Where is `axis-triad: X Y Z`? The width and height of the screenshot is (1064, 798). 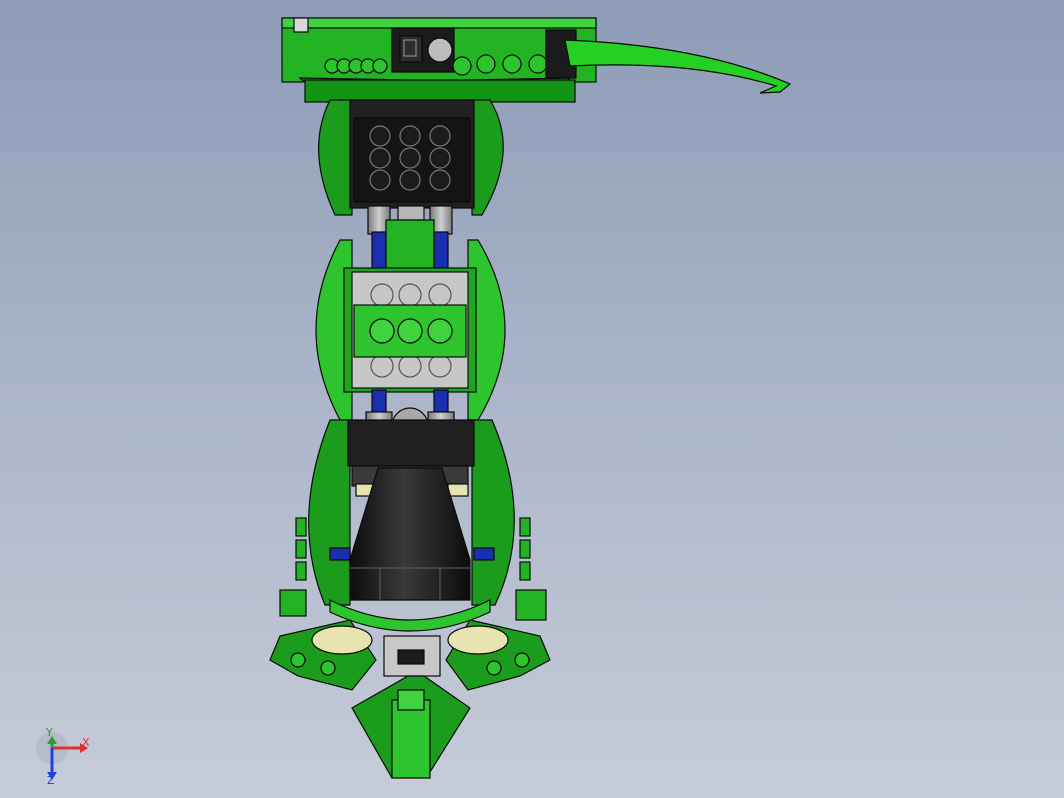
axis-triad: X Y Z is located at coordinates (63, 756).